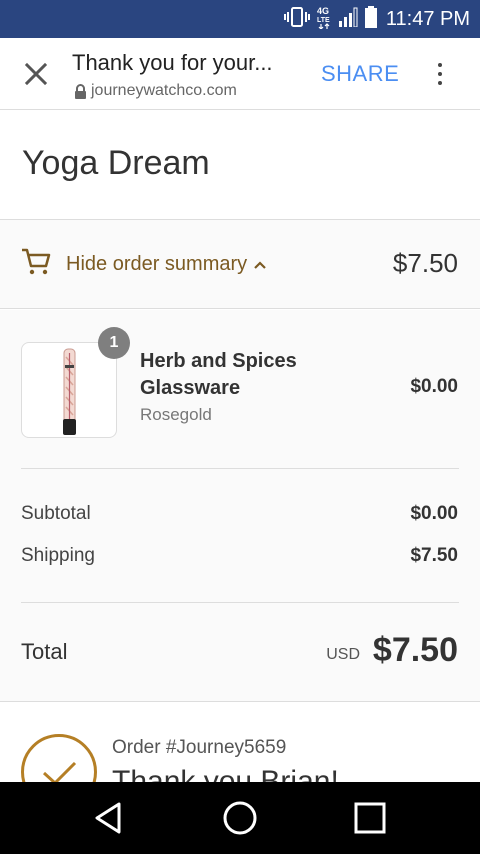  I want to click on home-button, so click(240, 818).